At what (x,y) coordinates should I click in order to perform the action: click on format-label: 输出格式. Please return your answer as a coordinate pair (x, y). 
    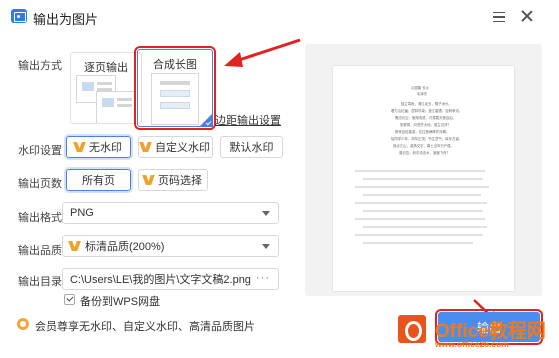
    Looking at the image, I should click on (40, 218).